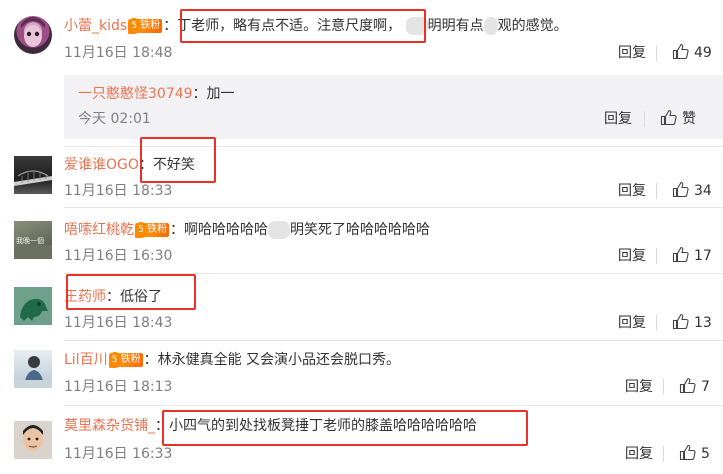 The image size is (723, 474). I want to click on svg-text: 我晚一個, so click(30, 240).